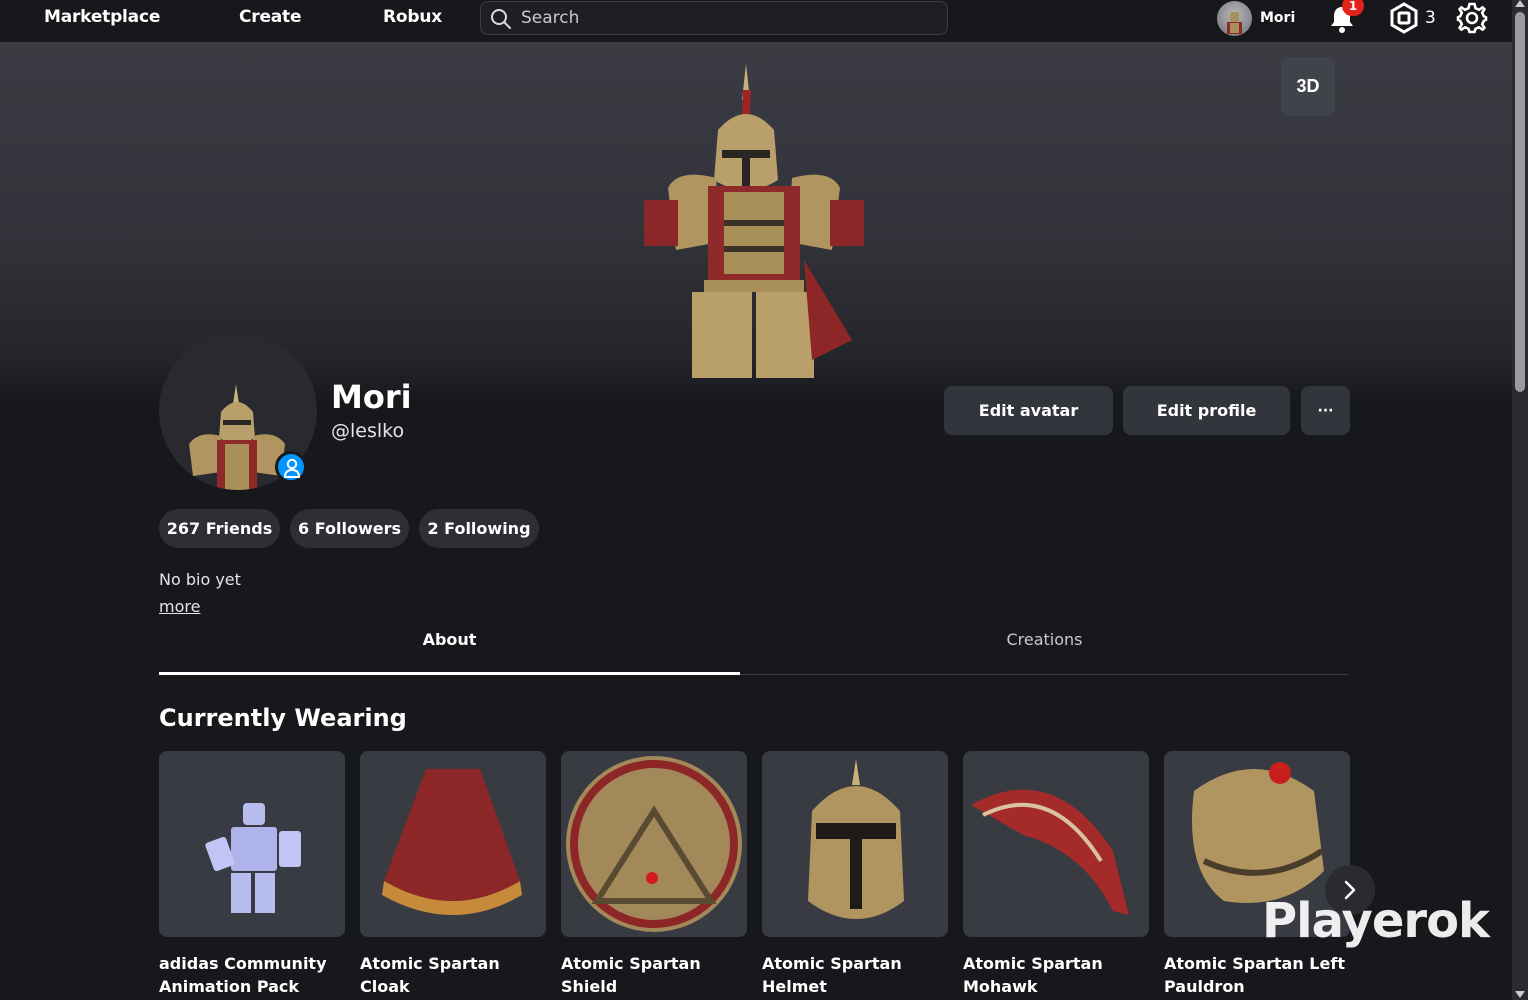 This screenshot has height=1000, width=1528. Describe the element at coordinates (1234, 23) in the screenshot. I see `avatar-thumbnail-icon` at that location.